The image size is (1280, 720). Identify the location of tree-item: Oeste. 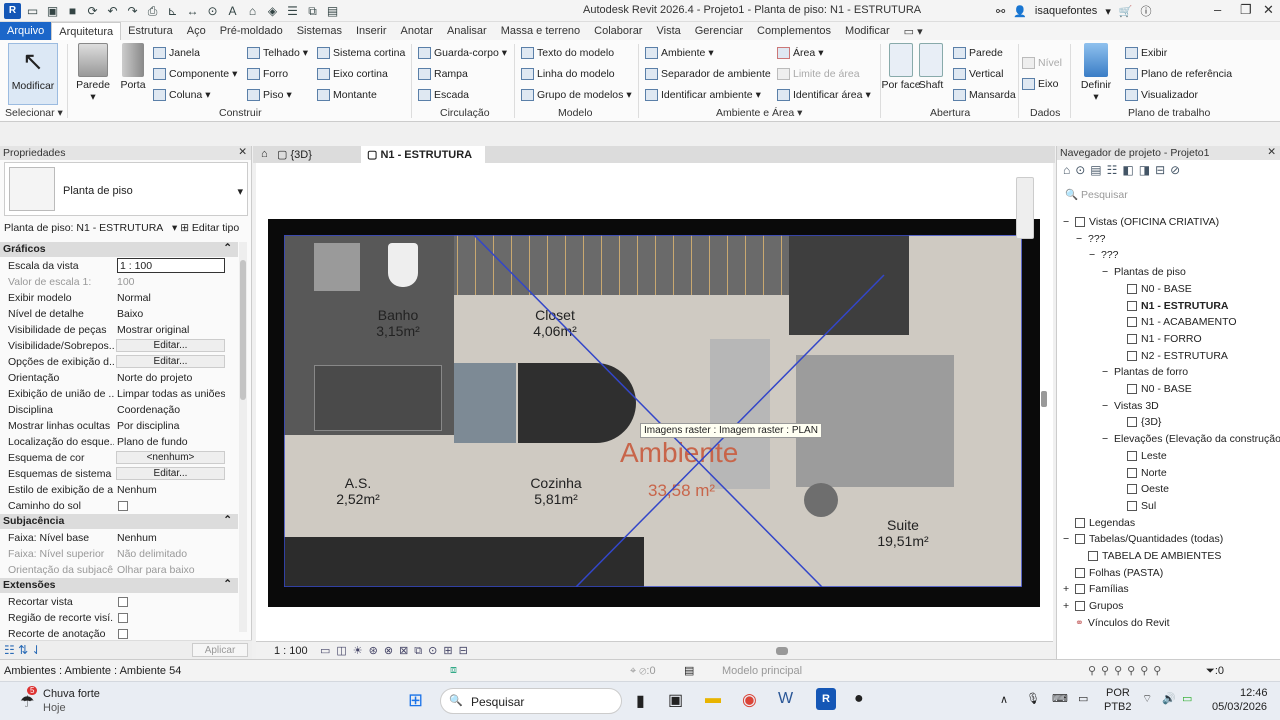
(1142, 489).